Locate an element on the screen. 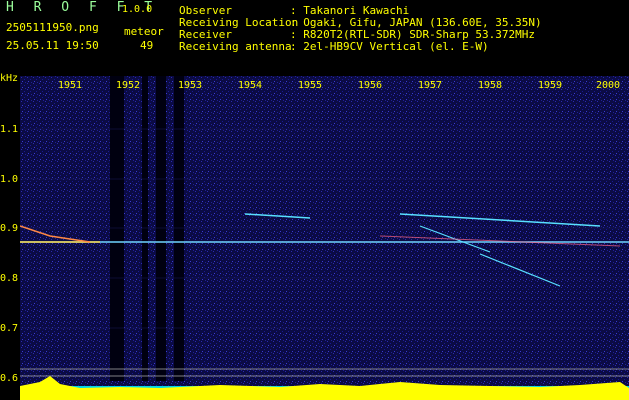 This screenshot has height=400, width=629. x-tick-label: 1955 is located at coordinates (310, 85).